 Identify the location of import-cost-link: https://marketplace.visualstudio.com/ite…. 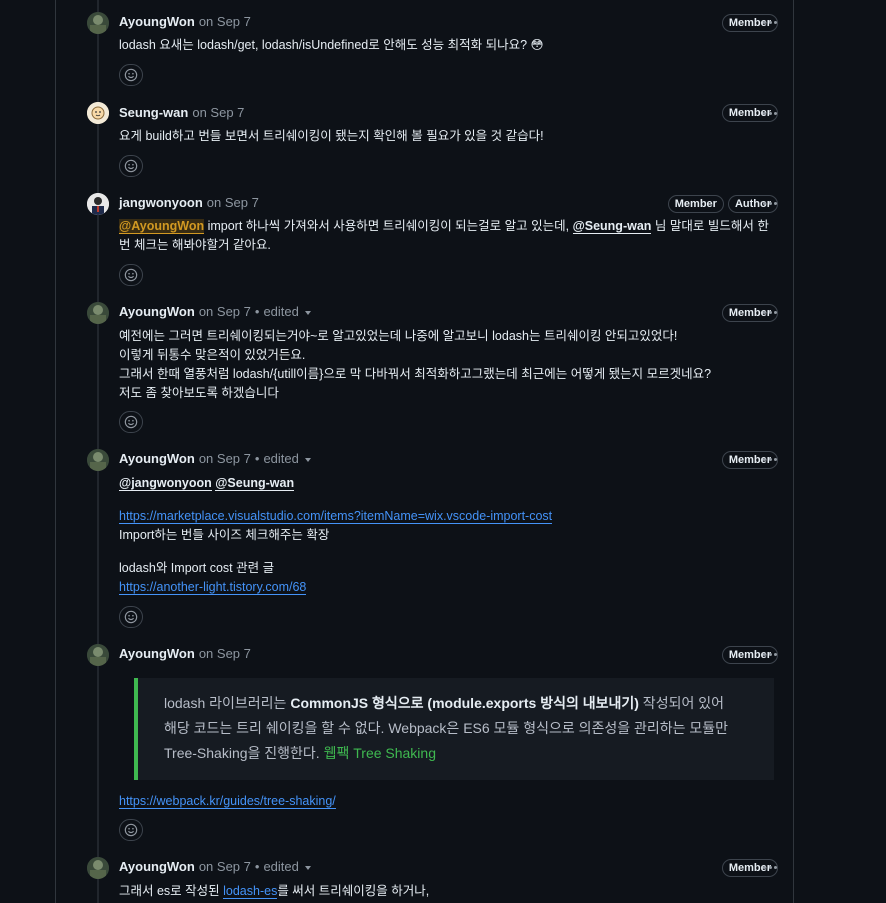
(336, 516).